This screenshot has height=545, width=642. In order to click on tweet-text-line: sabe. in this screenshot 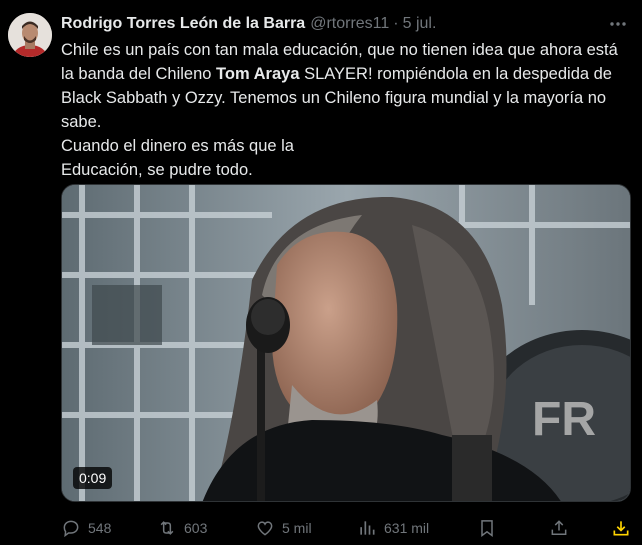, I will do `click(347, 122)`.